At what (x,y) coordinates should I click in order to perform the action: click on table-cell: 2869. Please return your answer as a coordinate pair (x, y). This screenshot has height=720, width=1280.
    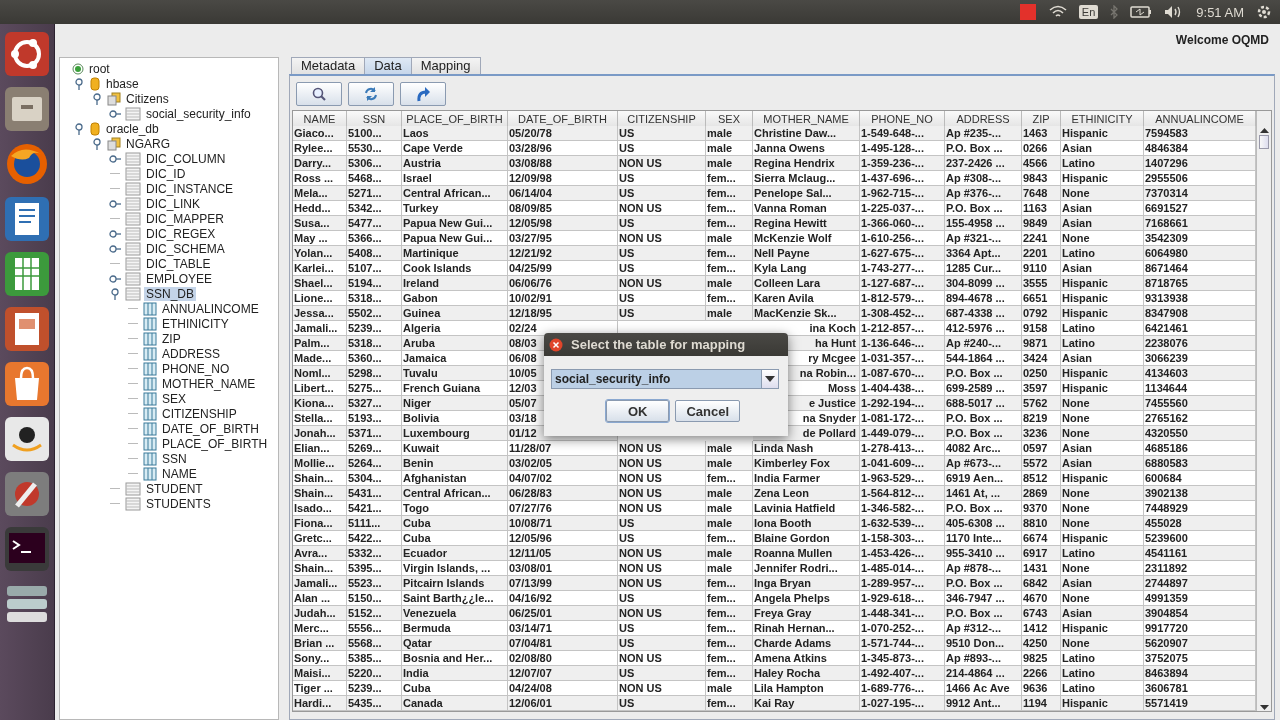
    Looking at the image, I should click on (1041, 493).